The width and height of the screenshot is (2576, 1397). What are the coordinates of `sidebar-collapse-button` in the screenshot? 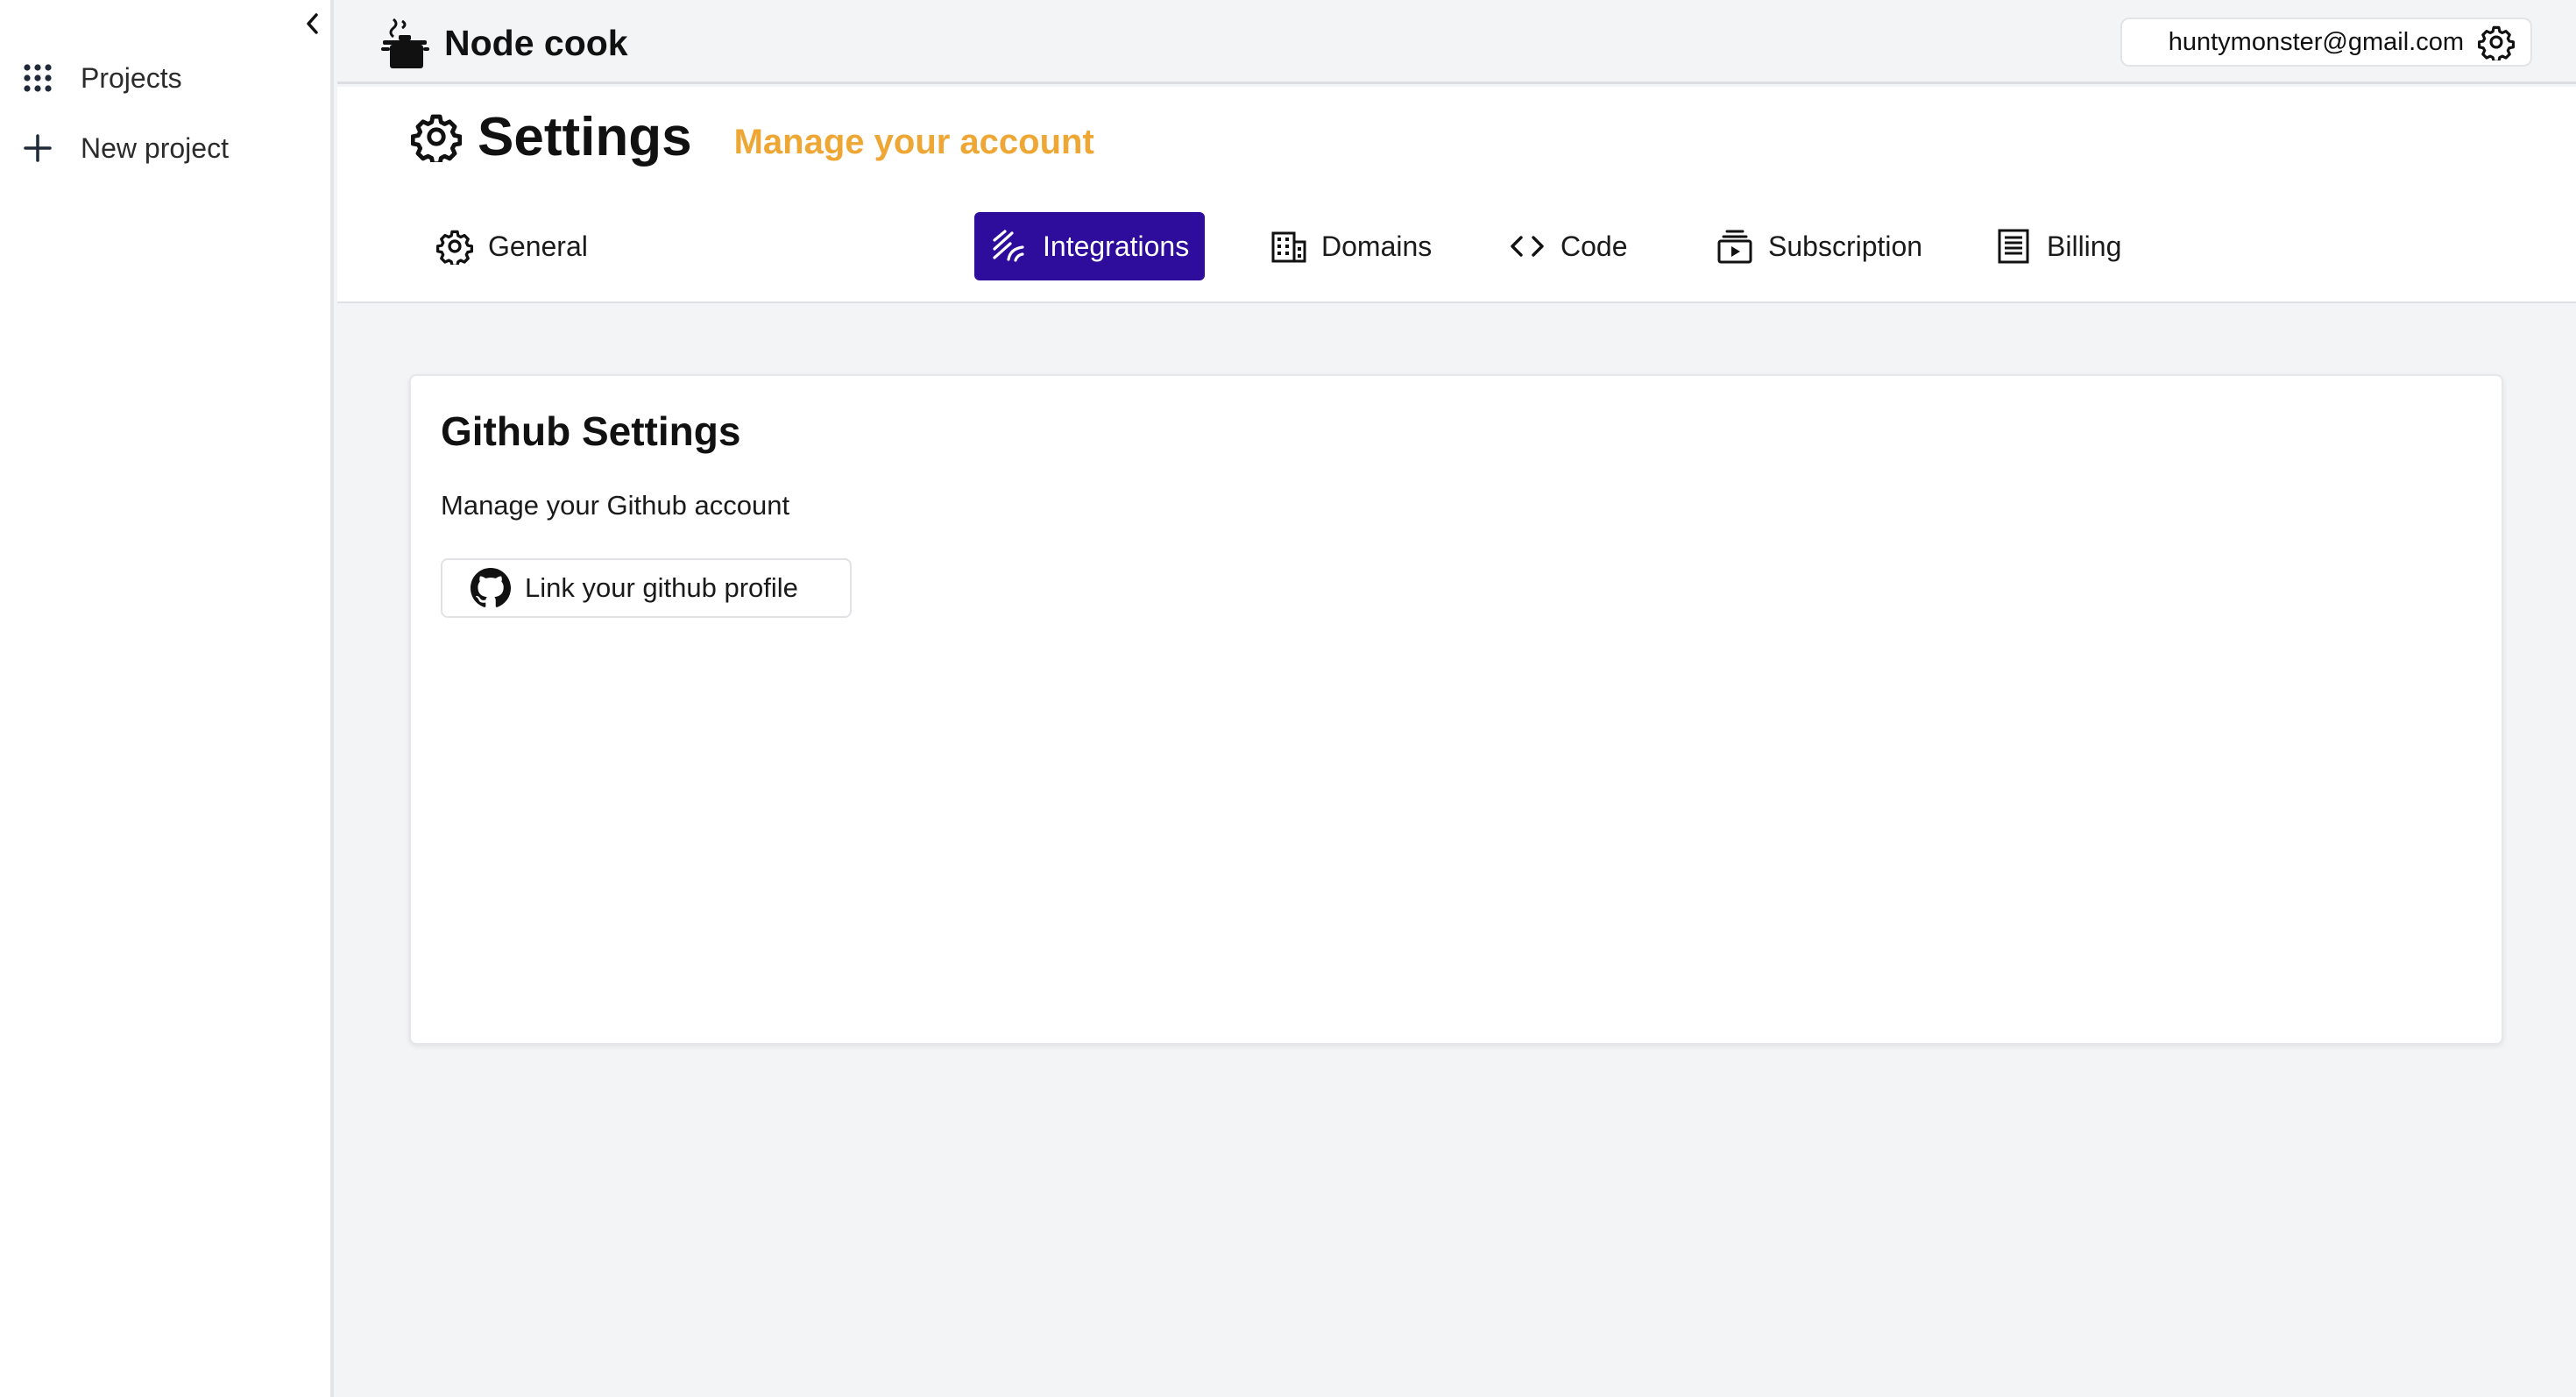 It's located at (313, 24).